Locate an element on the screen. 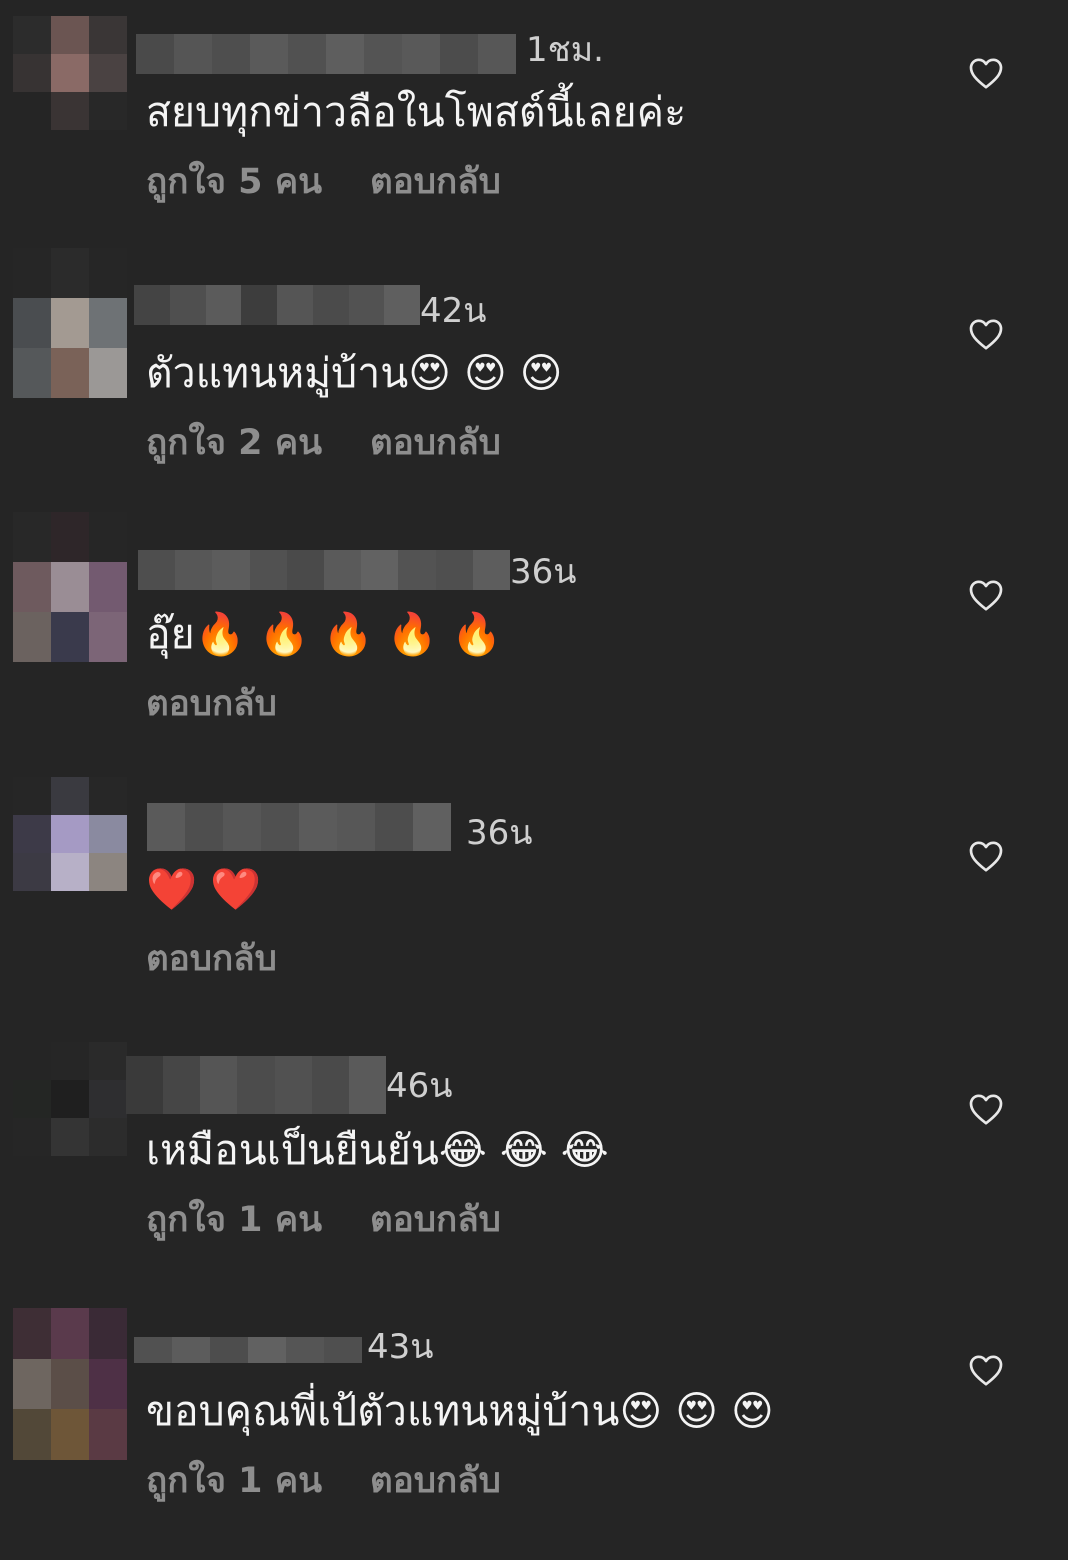 The width and height of the screenshot is (1068, 1560). comment-text: สยบทุกข่าวลือในโพสต์นี้เลยค่ะ is located at coordinates (416, 112).